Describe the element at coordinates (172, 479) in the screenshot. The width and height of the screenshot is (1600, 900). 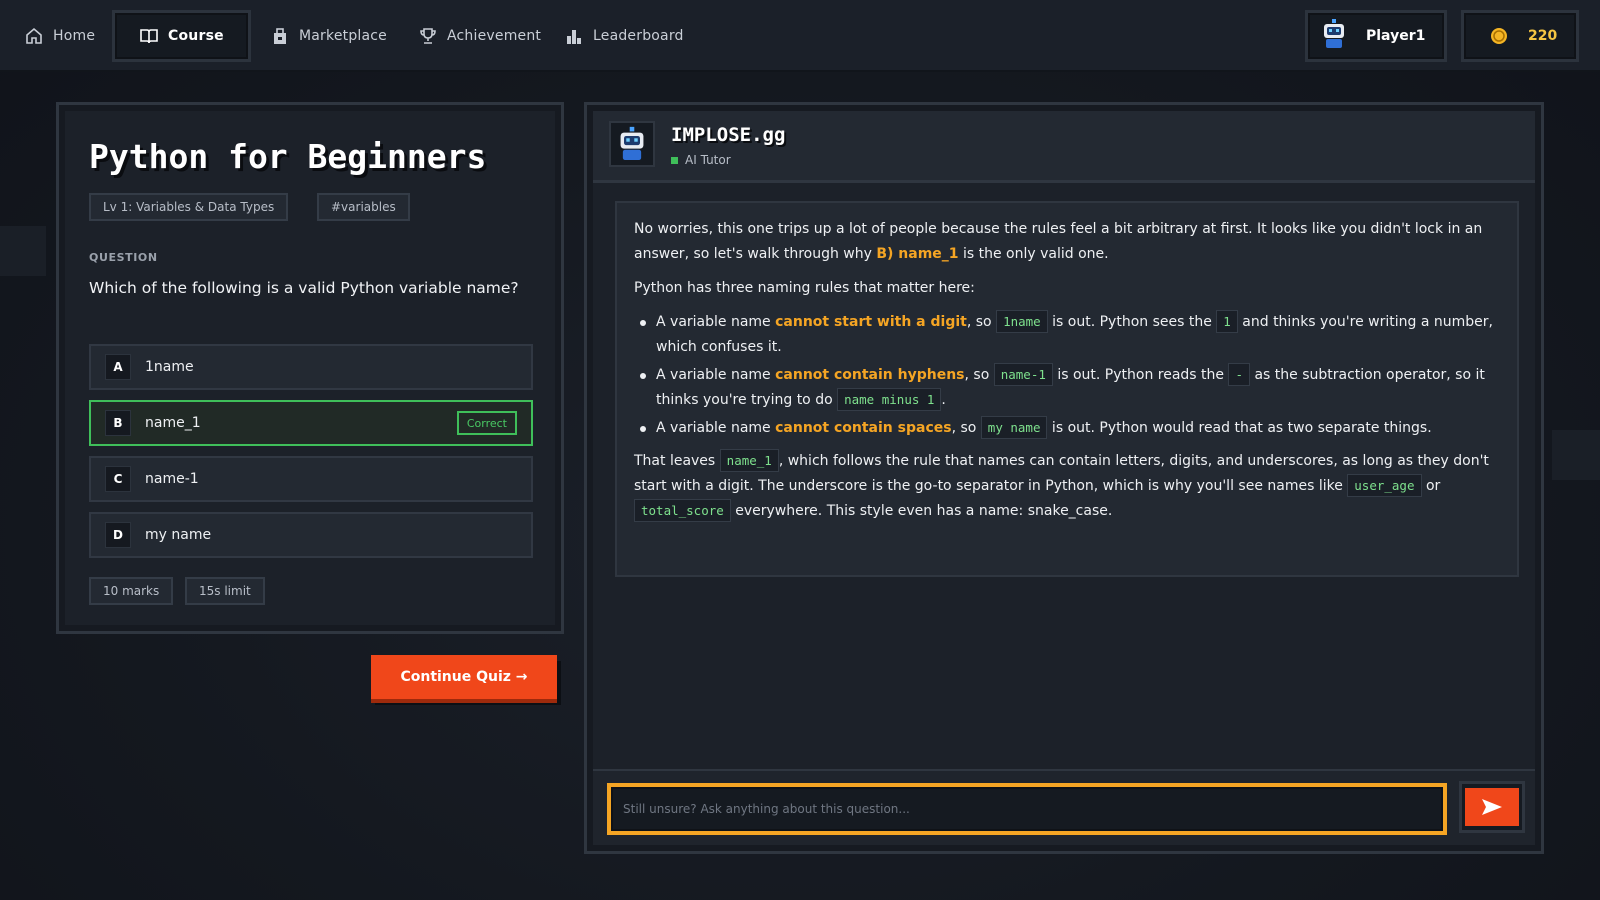
I see `option-text: name-1` at that location.